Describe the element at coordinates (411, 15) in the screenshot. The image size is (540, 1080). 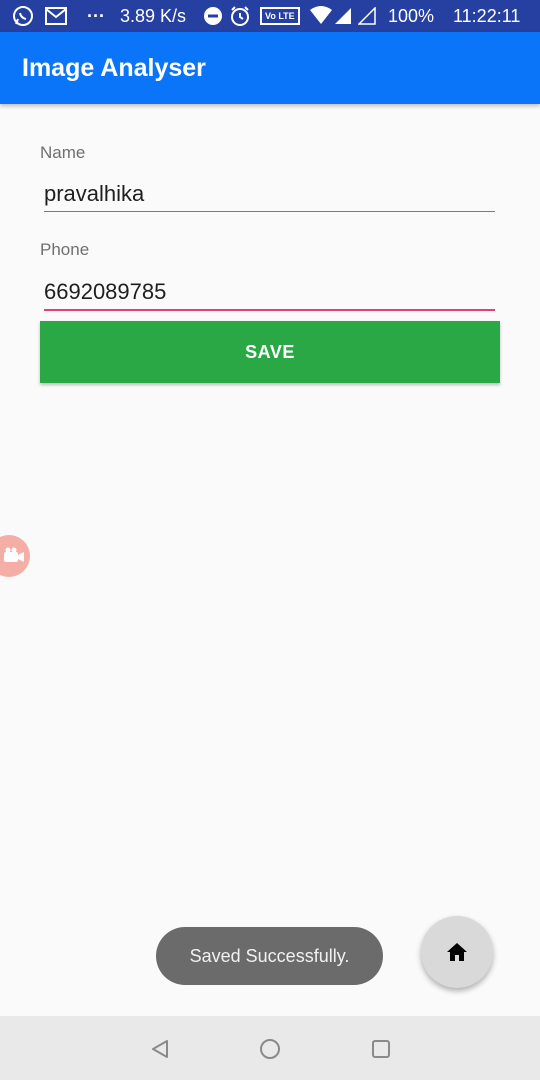
I see `battery-level: 100%` at that location.